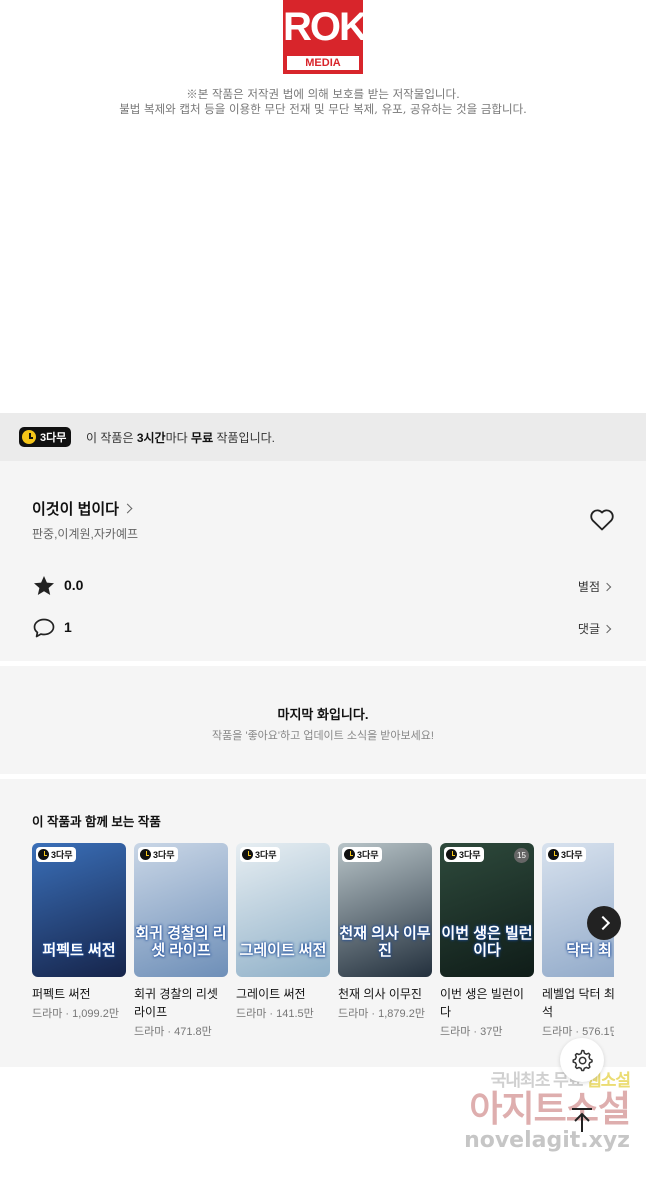 The height and width of the screenshot is (1183, 646). What do you see at coordinates (380, 994) in the screenshot?
I see `card-title: 천재 의사 이무진` at bounding box center [380, 994].